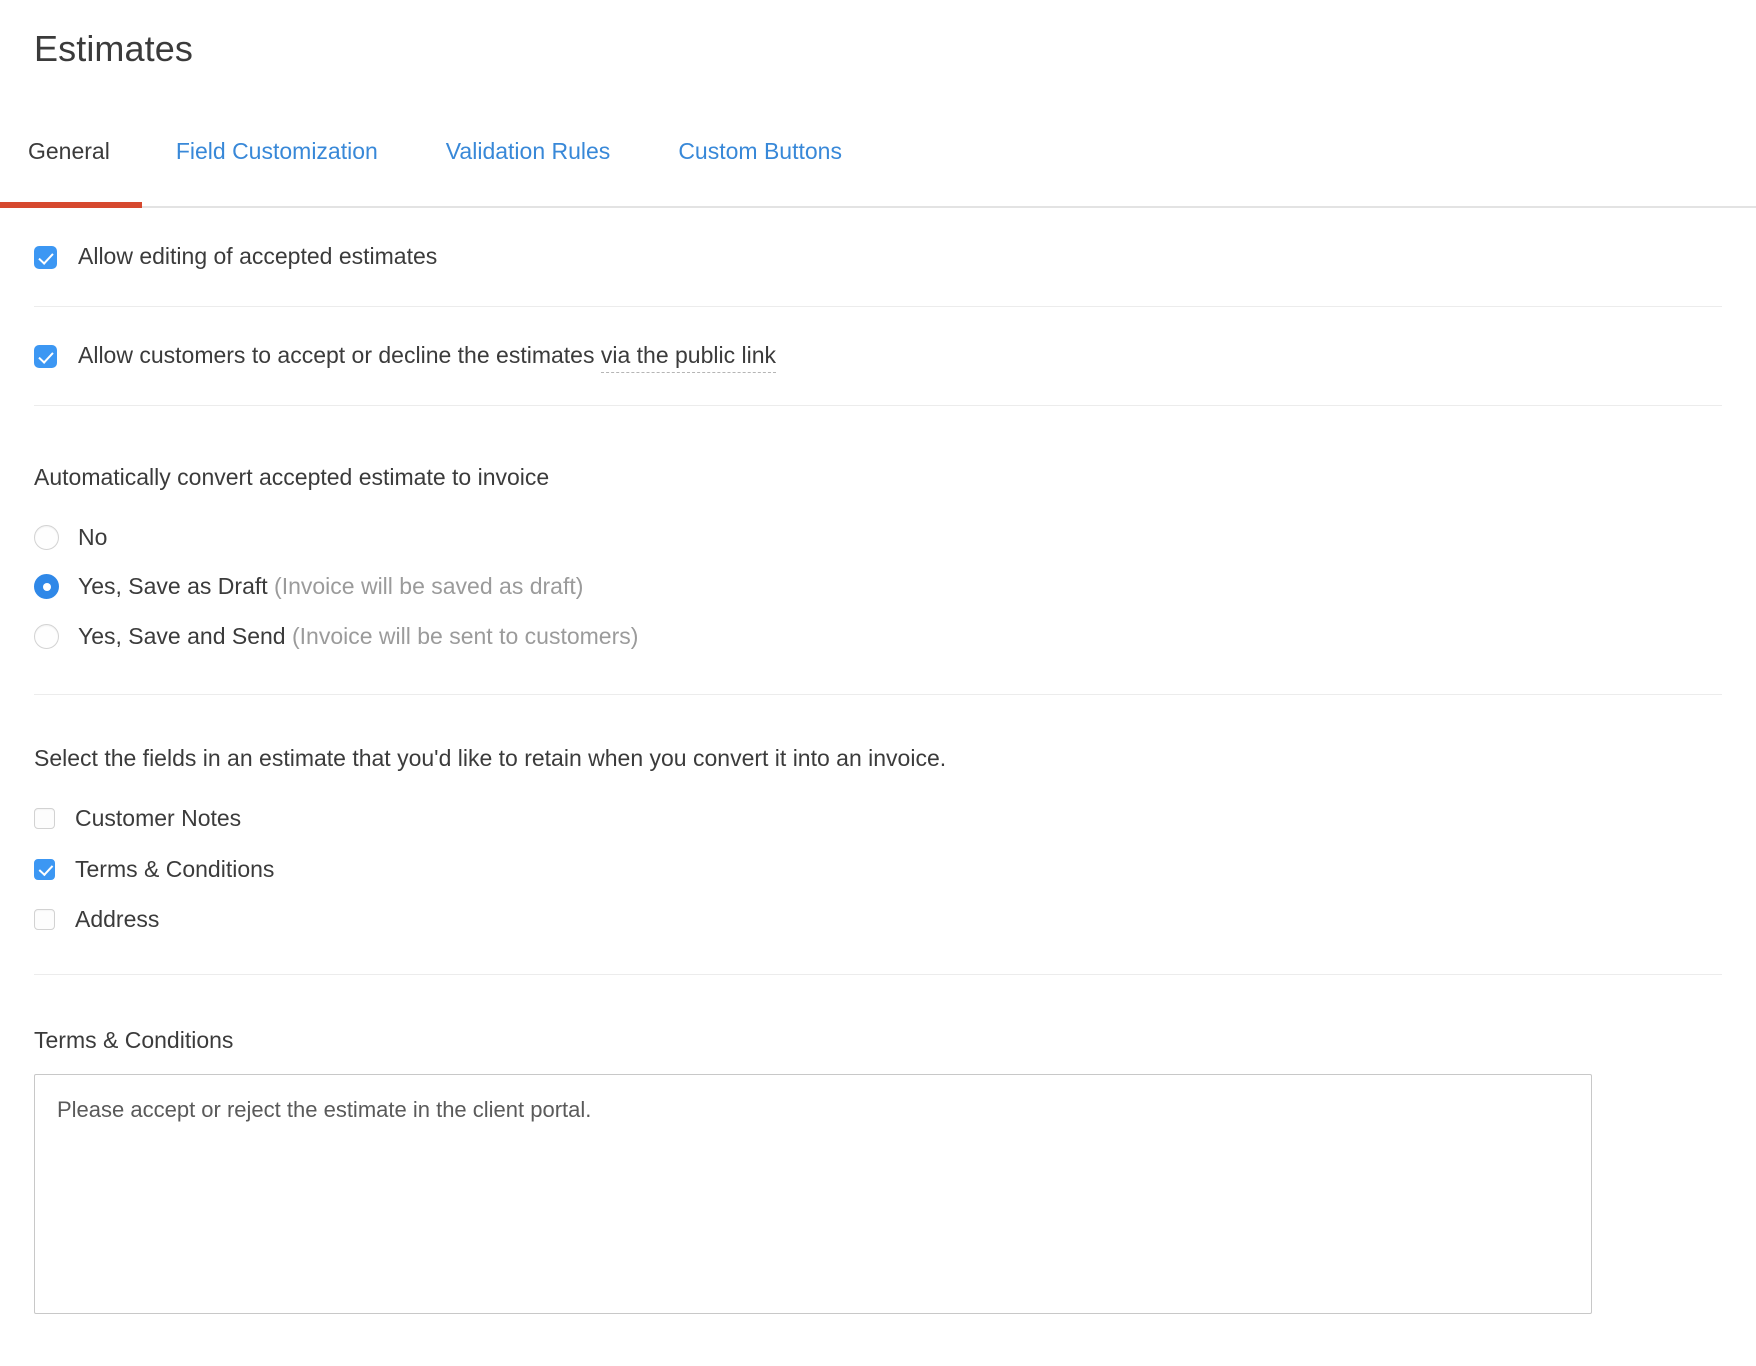  What do you see at coordinates (528, 151) in the screenshot?
I see `tab-validation-rules-label: Validation Rules` at bounding box center [528, 151].